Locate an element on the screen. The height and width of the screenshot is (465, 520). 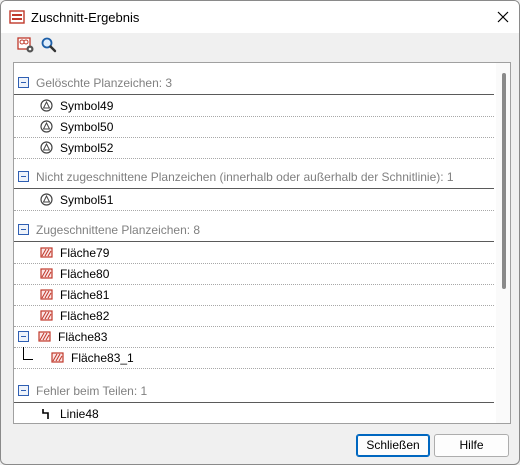
item-label: Linie48 is located at coordinates (79, 414).